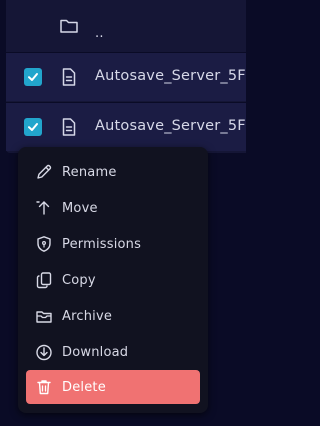 The height and width of the screenshot is (426, 320). I want to click on menu-item-label: Rename, so click(89, 172).